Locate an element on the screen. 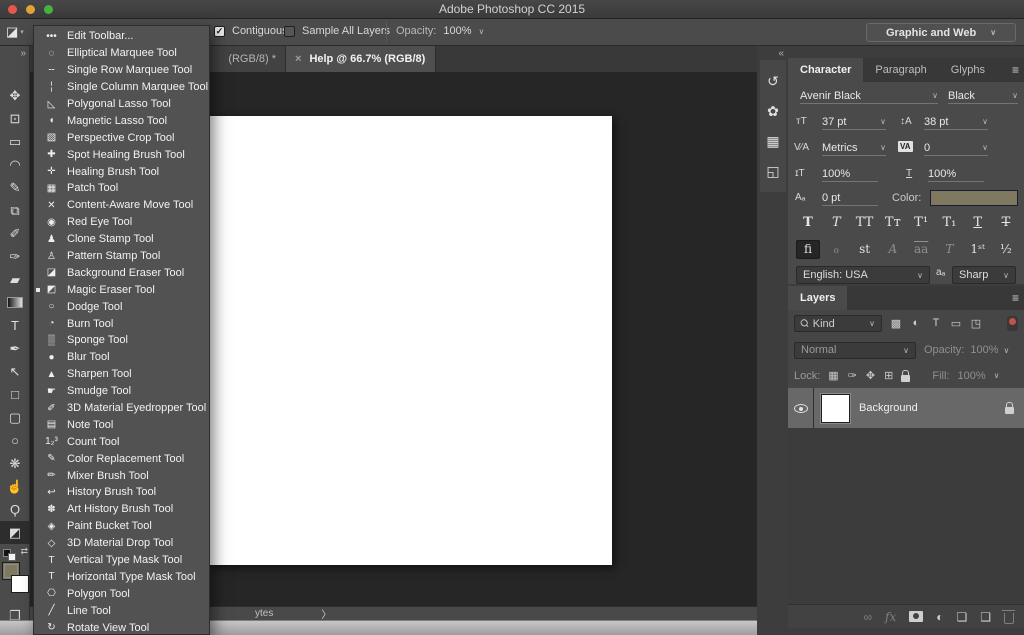 This screenshot has width=1024, height=635. default-background-icon is located at coordinates (12, 557).